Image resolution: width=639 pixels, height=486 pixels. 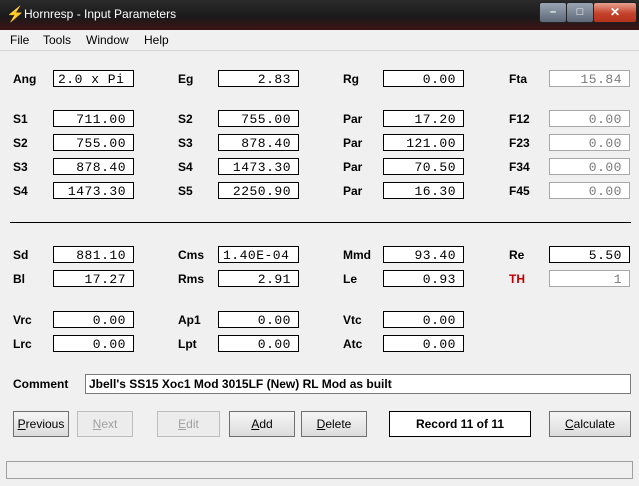 I want to click on bl-label: Bl, so click(x=19, y=279).